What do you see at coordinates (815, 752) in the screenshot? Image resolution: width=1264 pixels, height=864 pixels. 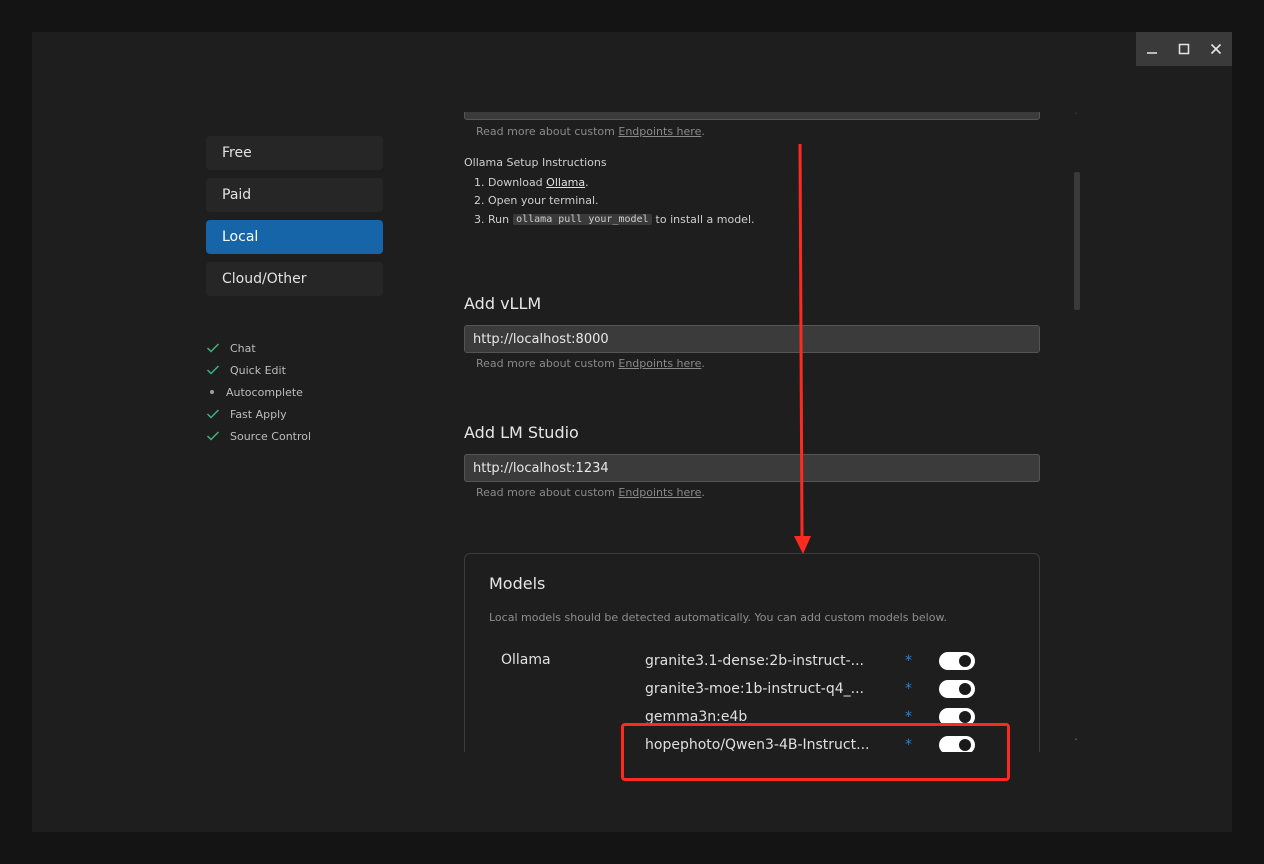 I see `annotation-highlight-box` at bounding box center [815, 752].